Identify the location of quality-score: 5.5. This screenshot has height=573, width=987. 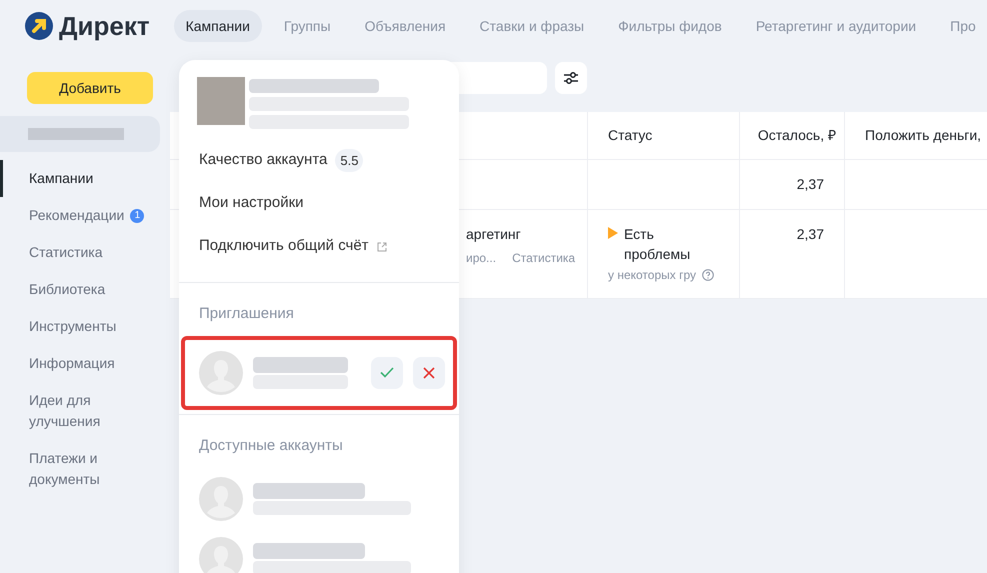
(349, 160).